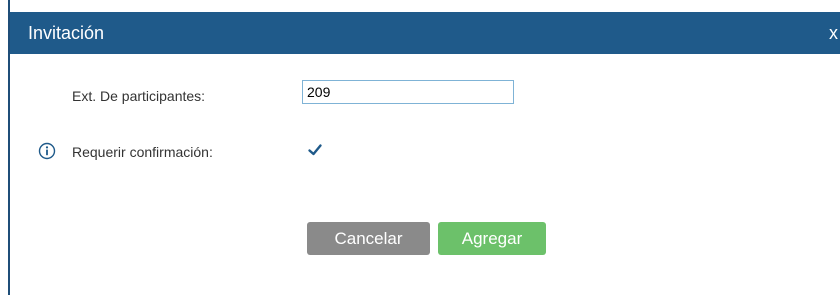 The height and width of the screenshot is (295, 840). What do you see at coordinates (5, 147) in the screenshot?
I see `window-left-edge` at bounding box center [5, 147].